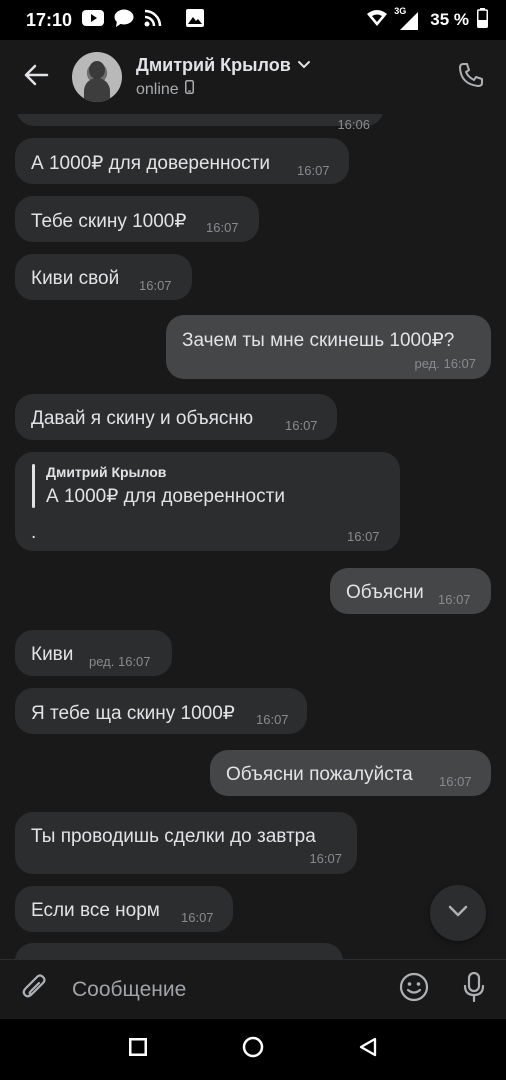 The width and height of the screenshot is (506, 1080). I want to click on message-text: Объясни пожалуйста, so click(319, 774).